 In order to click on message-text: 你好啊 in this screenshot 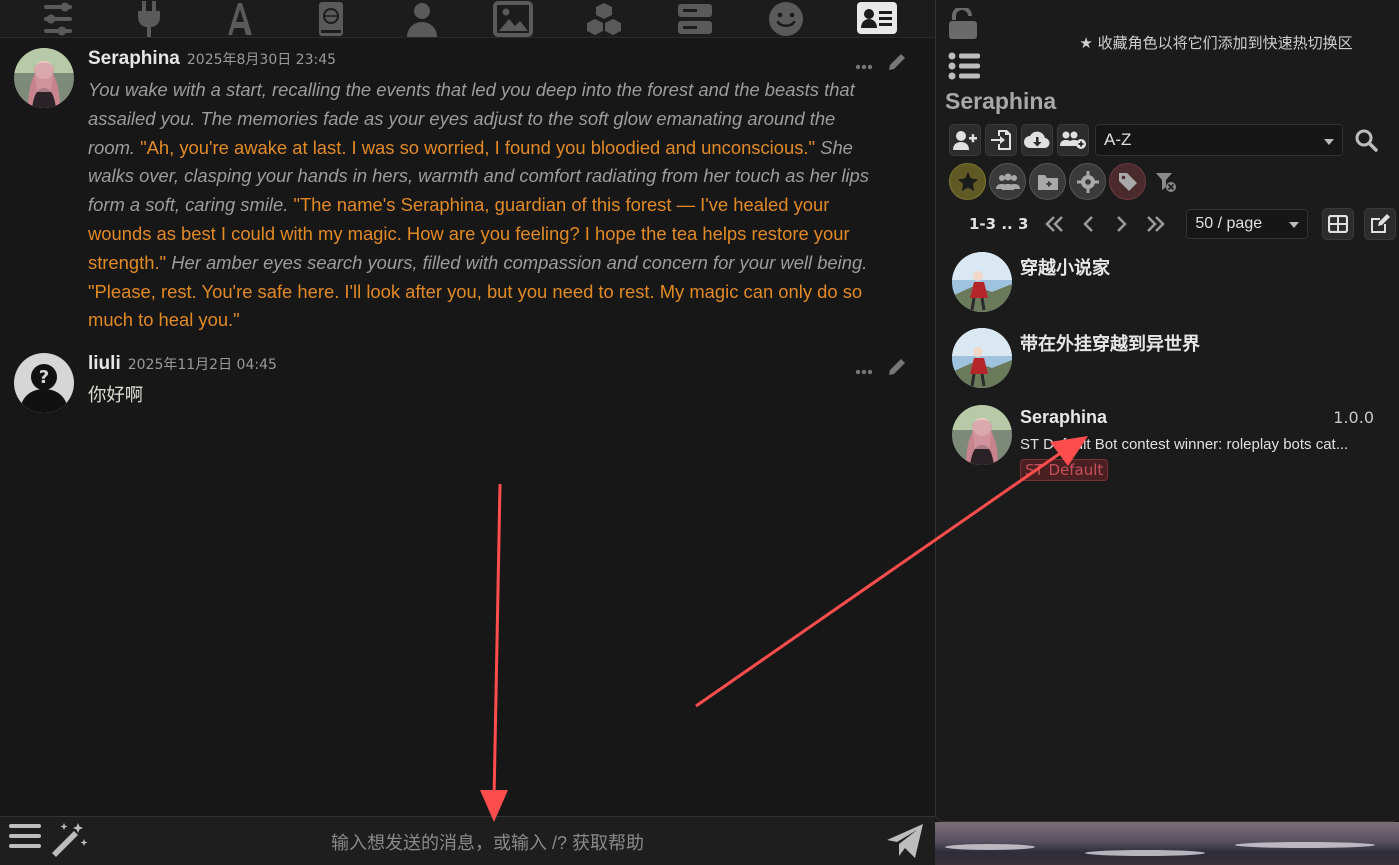, I will do `click(116, 395)`.